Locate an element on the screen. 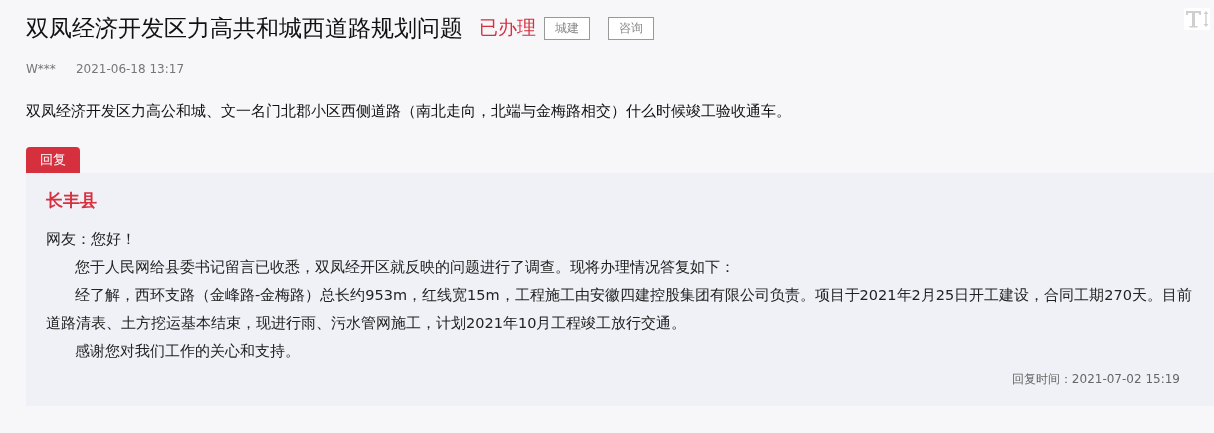 The height and width of the screenshot is (433, 1214). author-name: W*** is located at coordinates (41, 69).